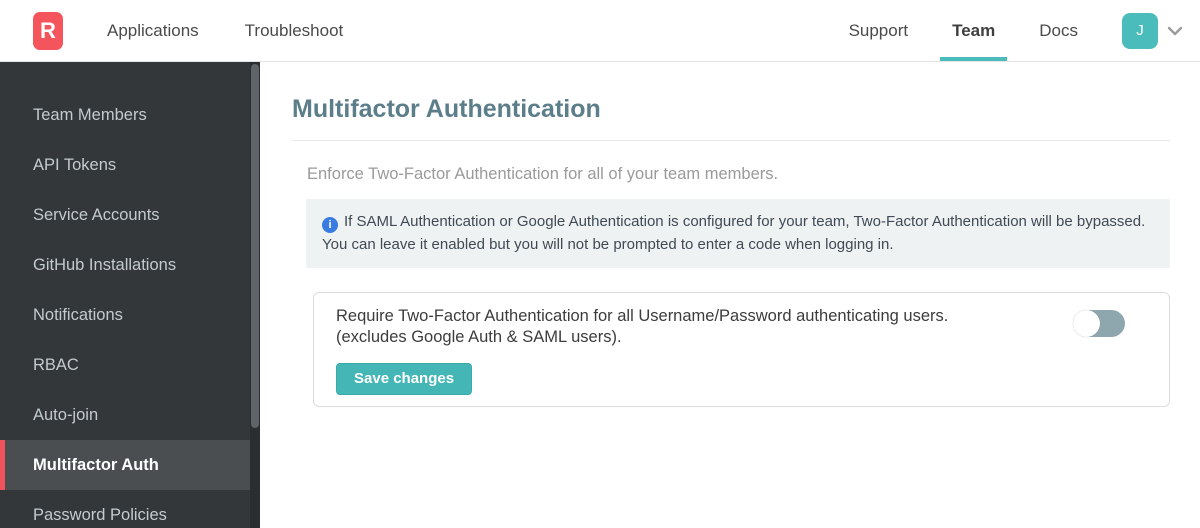 This screenshot has width=1200, height=528. What do you see at coordinates (974, 30) in the screenshot?
I see `nav-item-team: Team` at bounding box center [974, 30].